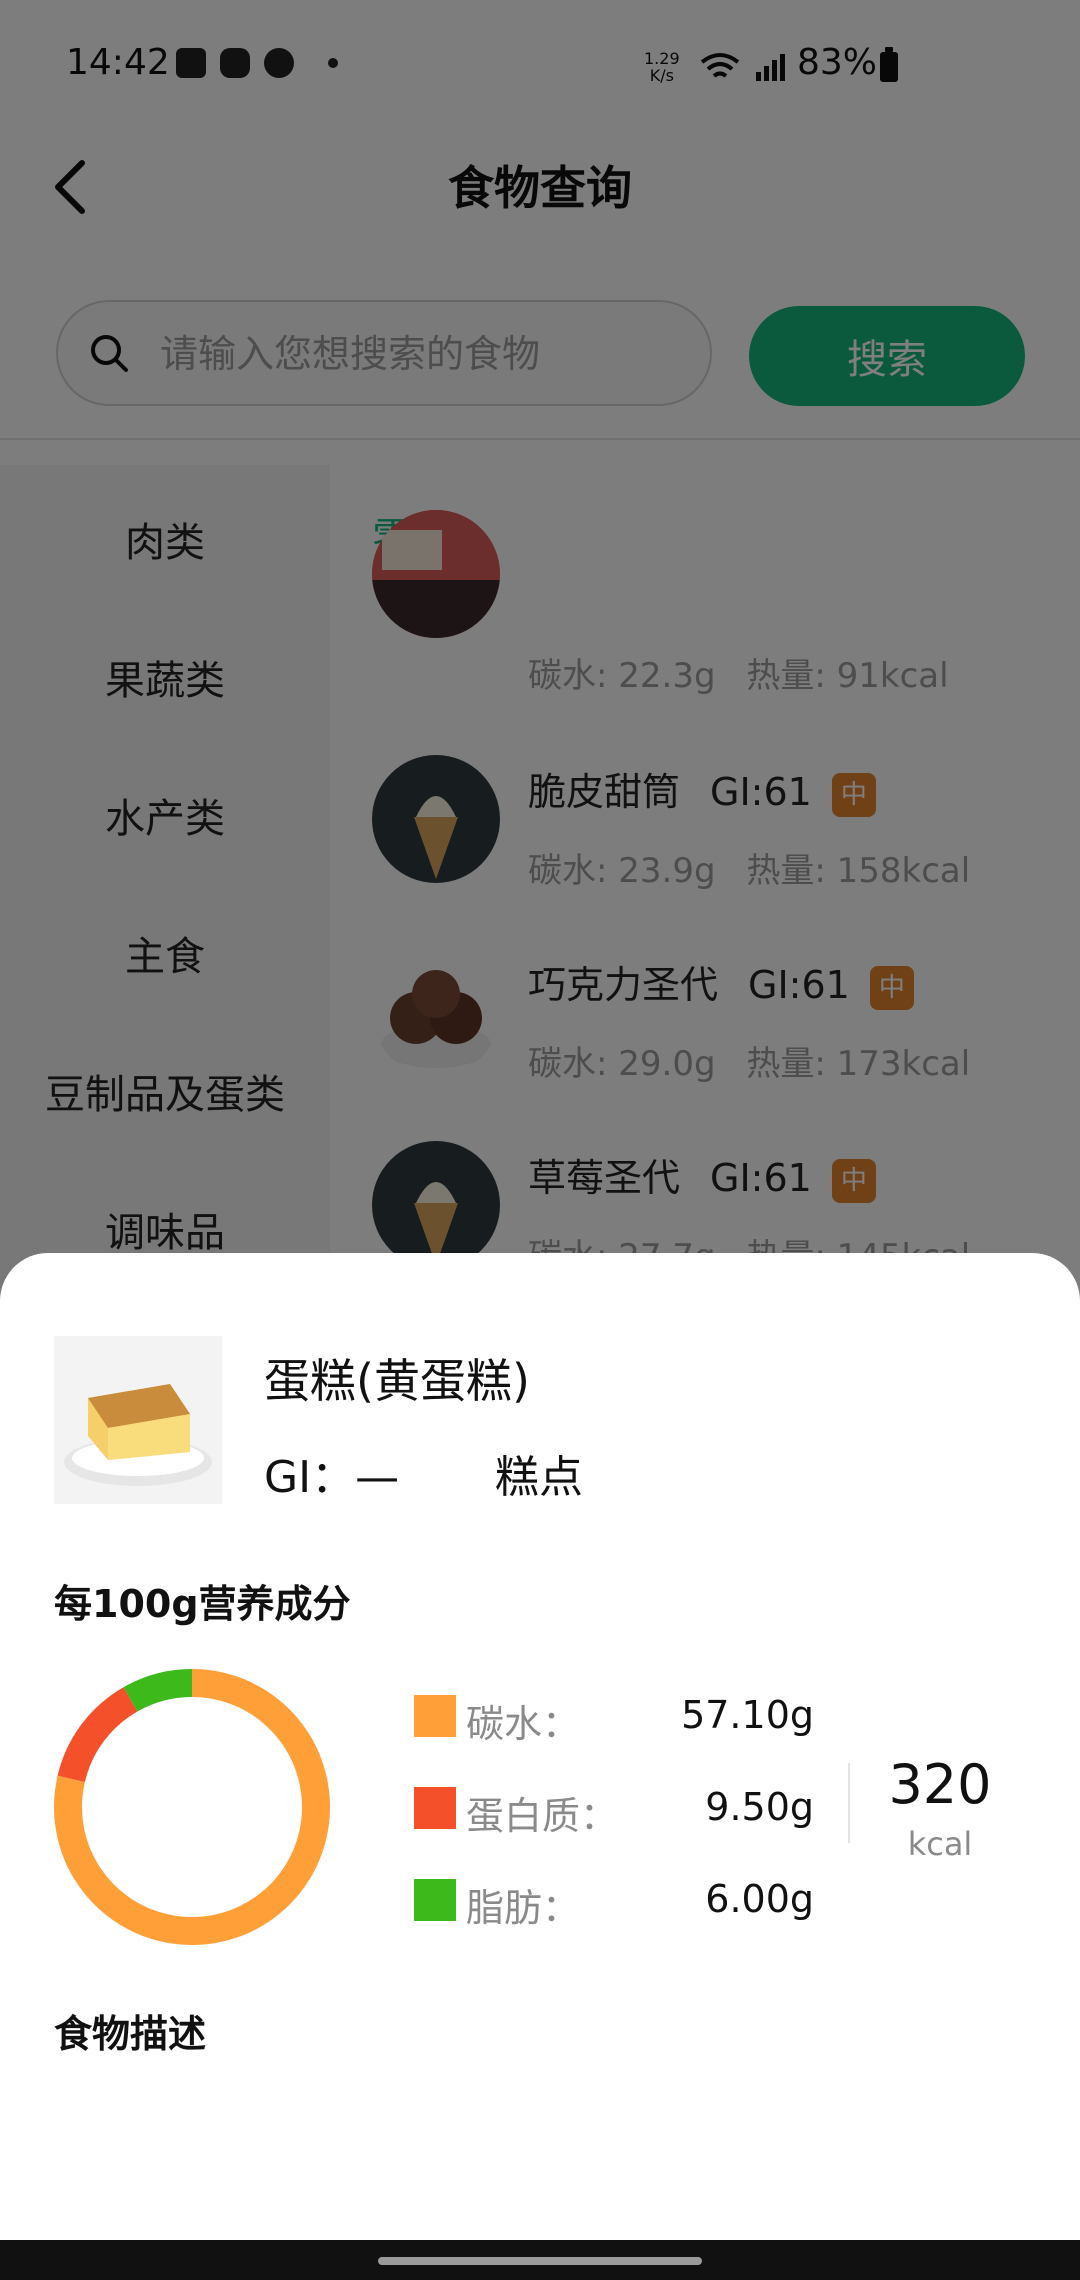 The height and width of the screenshot is (2280, 1080). I want to click on nutrition-donut-chart, so click(192, 1807).